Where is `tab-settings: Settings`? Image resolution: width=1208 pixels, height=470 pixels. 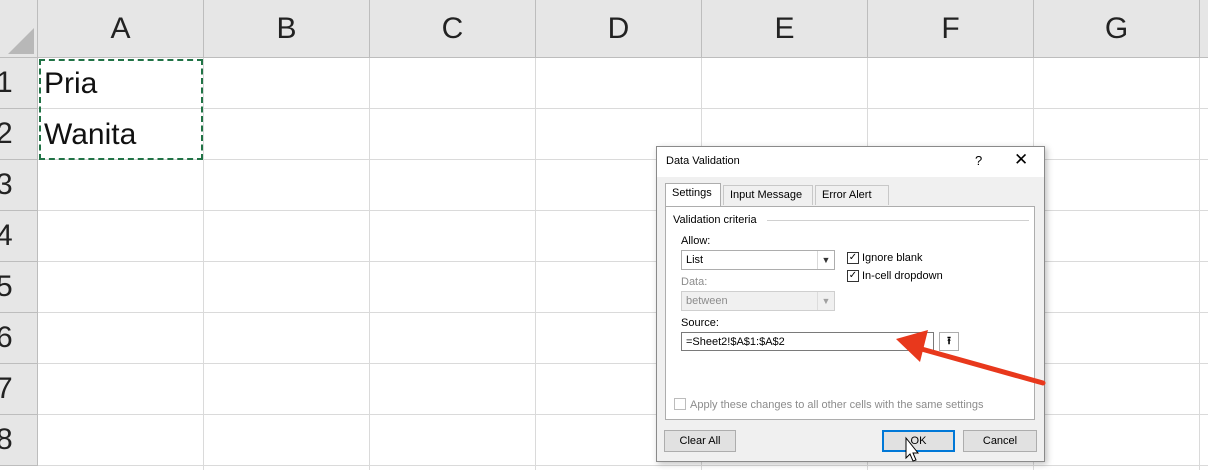 tab-settings: Settings is located at coordinates (693, 195).